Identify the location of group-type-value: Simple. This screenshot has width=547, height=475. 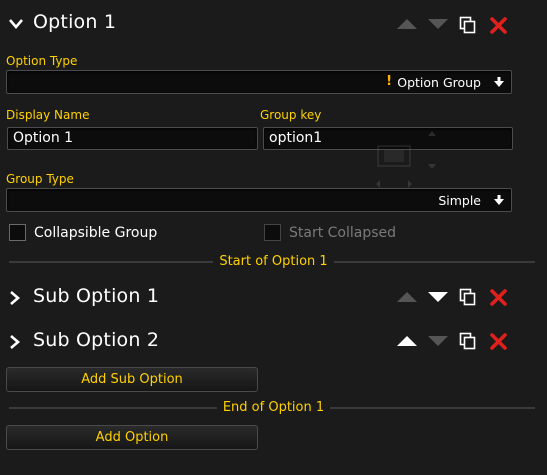
(459, 200).